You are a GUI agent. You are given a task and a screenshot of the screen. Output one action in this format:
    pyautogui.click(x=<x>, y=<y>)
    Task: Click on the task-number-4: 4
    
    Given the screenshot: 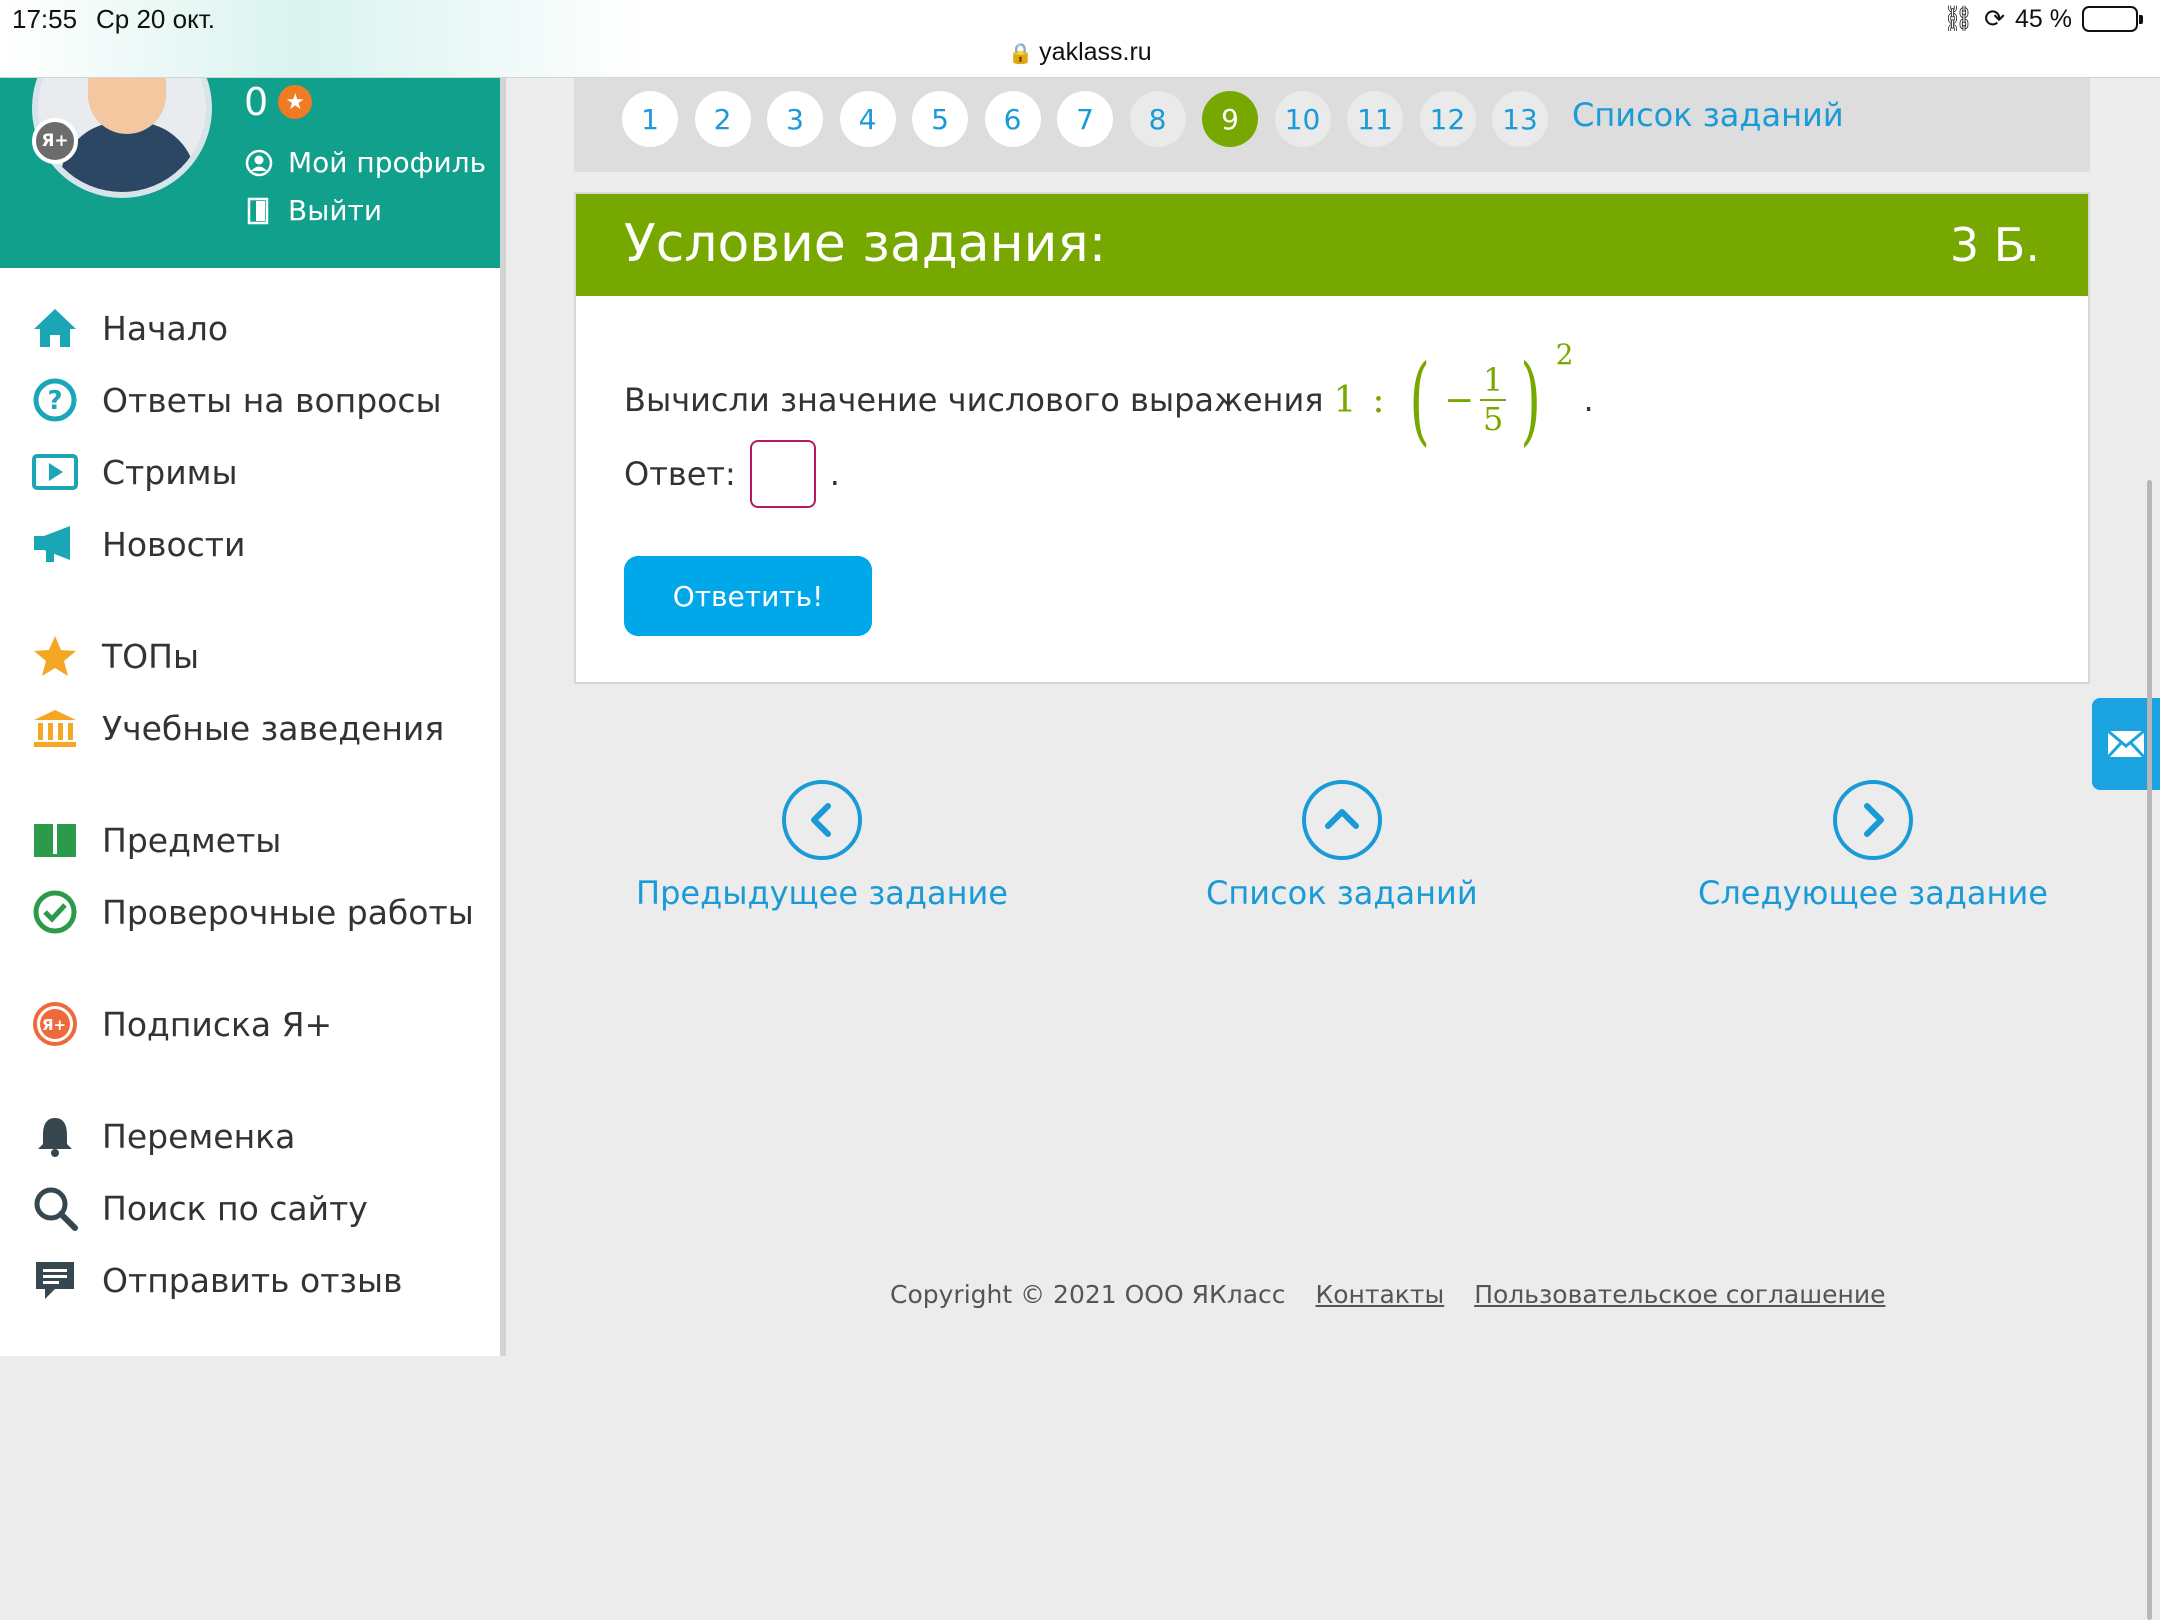 What is the action you would take?
    pyautogui.click(x=867, y=119)
    